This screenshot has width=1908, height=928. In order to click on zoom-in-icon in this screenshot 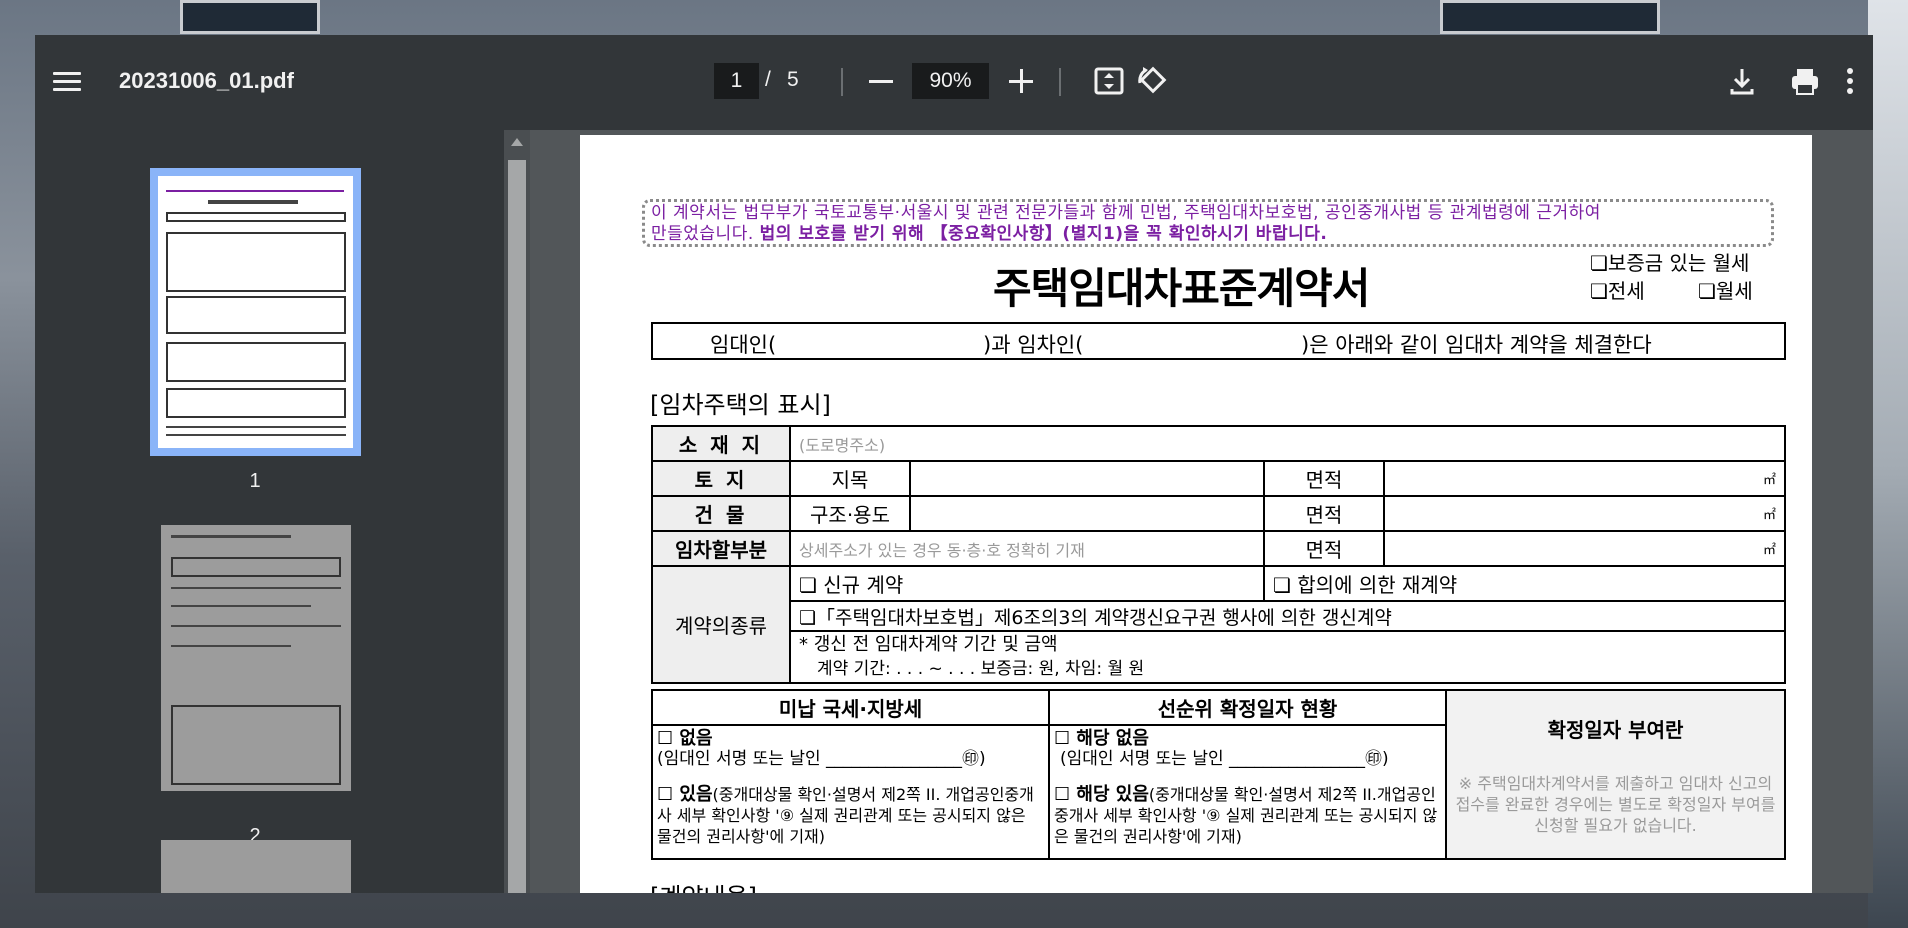, I will do `click(1021, 81)`.